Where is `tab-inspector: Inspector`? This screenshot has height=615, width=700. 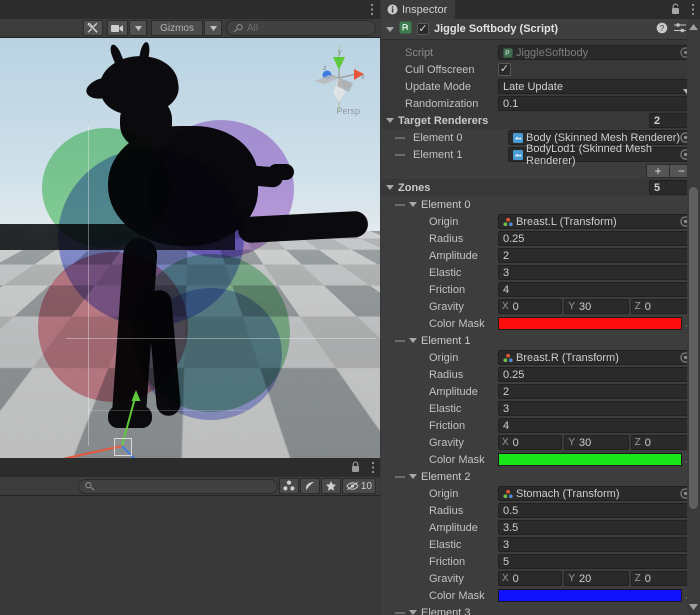
tab-inspector: Inspector is located at coordinates (418, 9).